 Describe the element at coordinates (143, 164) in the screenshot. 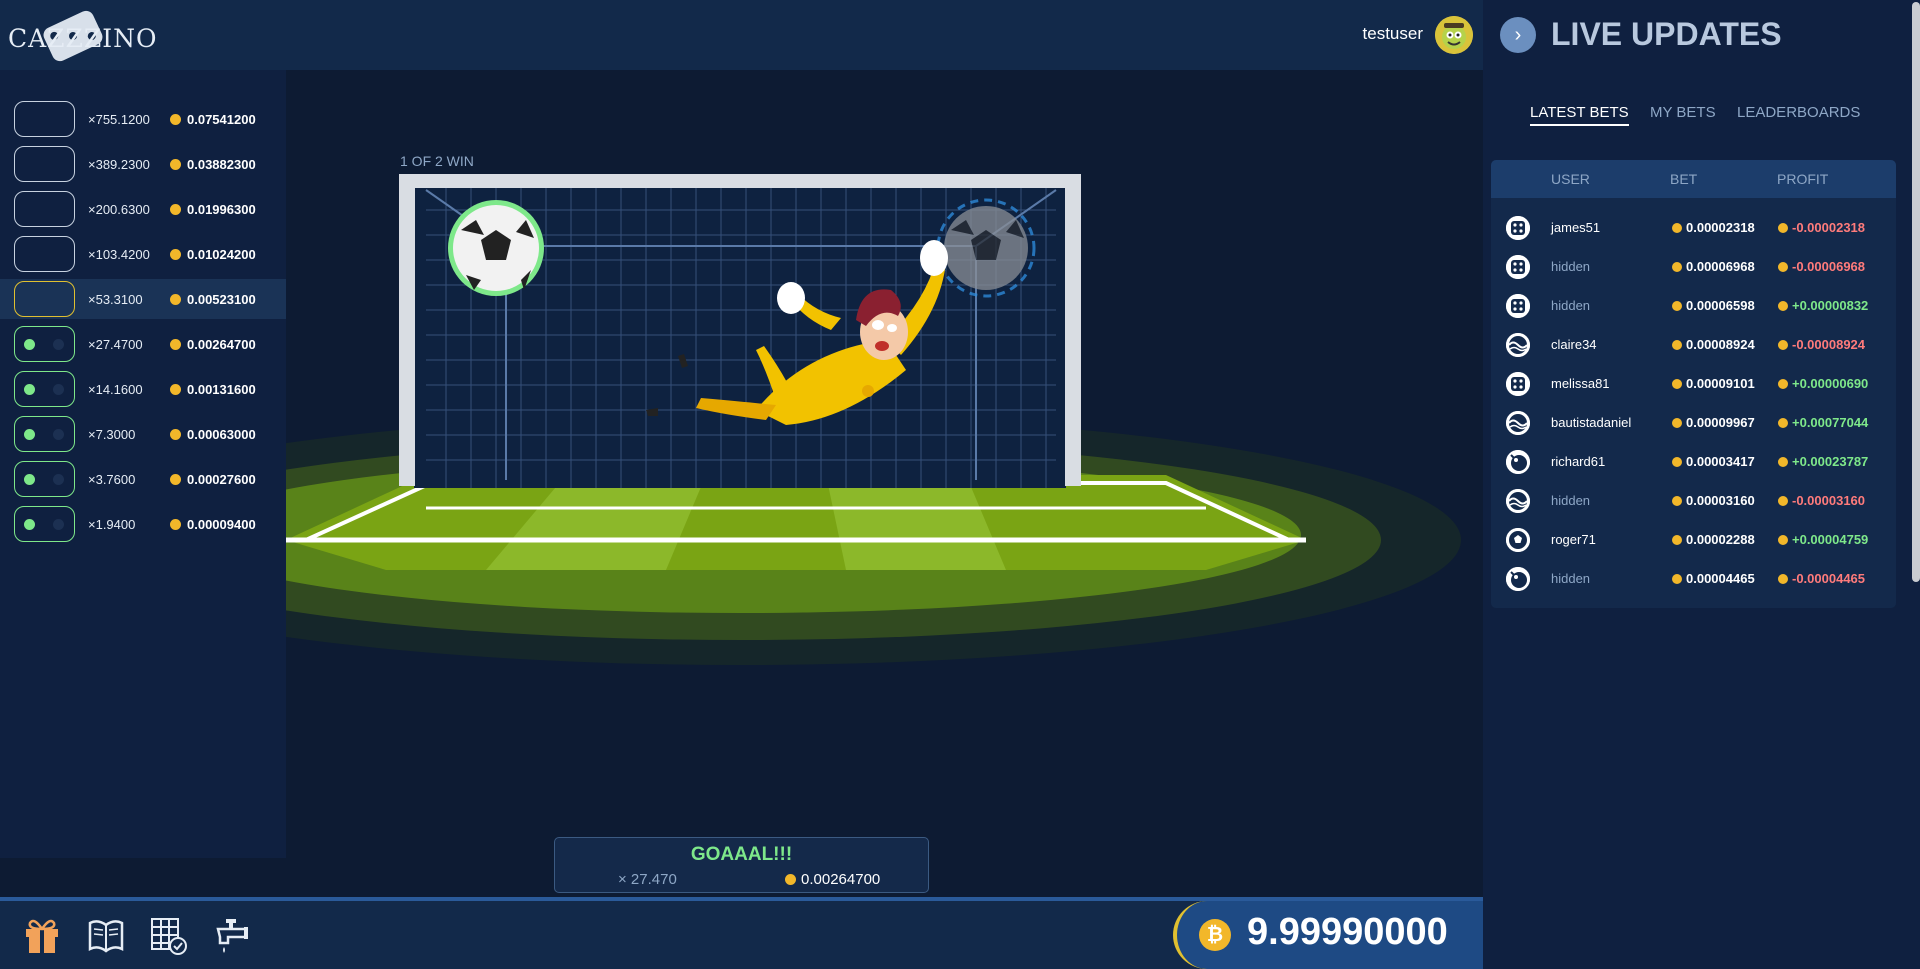

I see `multiplier-row: ×389.2300 0.03882300` at that location.